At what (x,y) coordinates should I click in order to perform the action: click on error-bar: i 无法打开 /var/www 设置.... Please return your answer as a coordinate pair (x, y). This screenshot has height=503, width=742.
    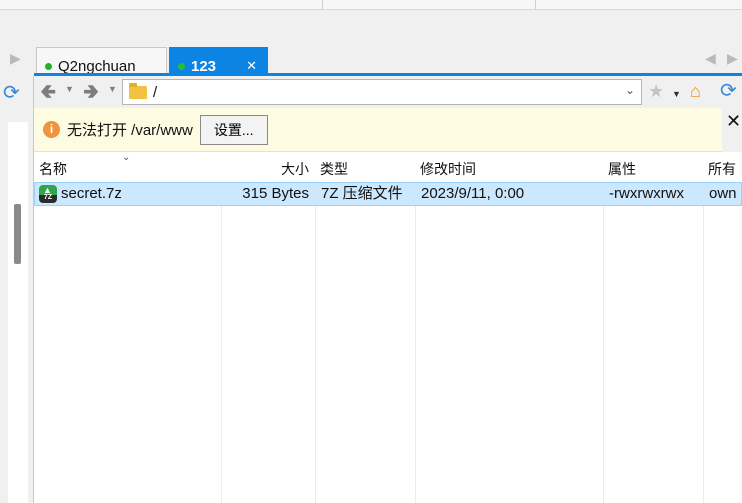
    Looking at the image, I should click on (378, 130).